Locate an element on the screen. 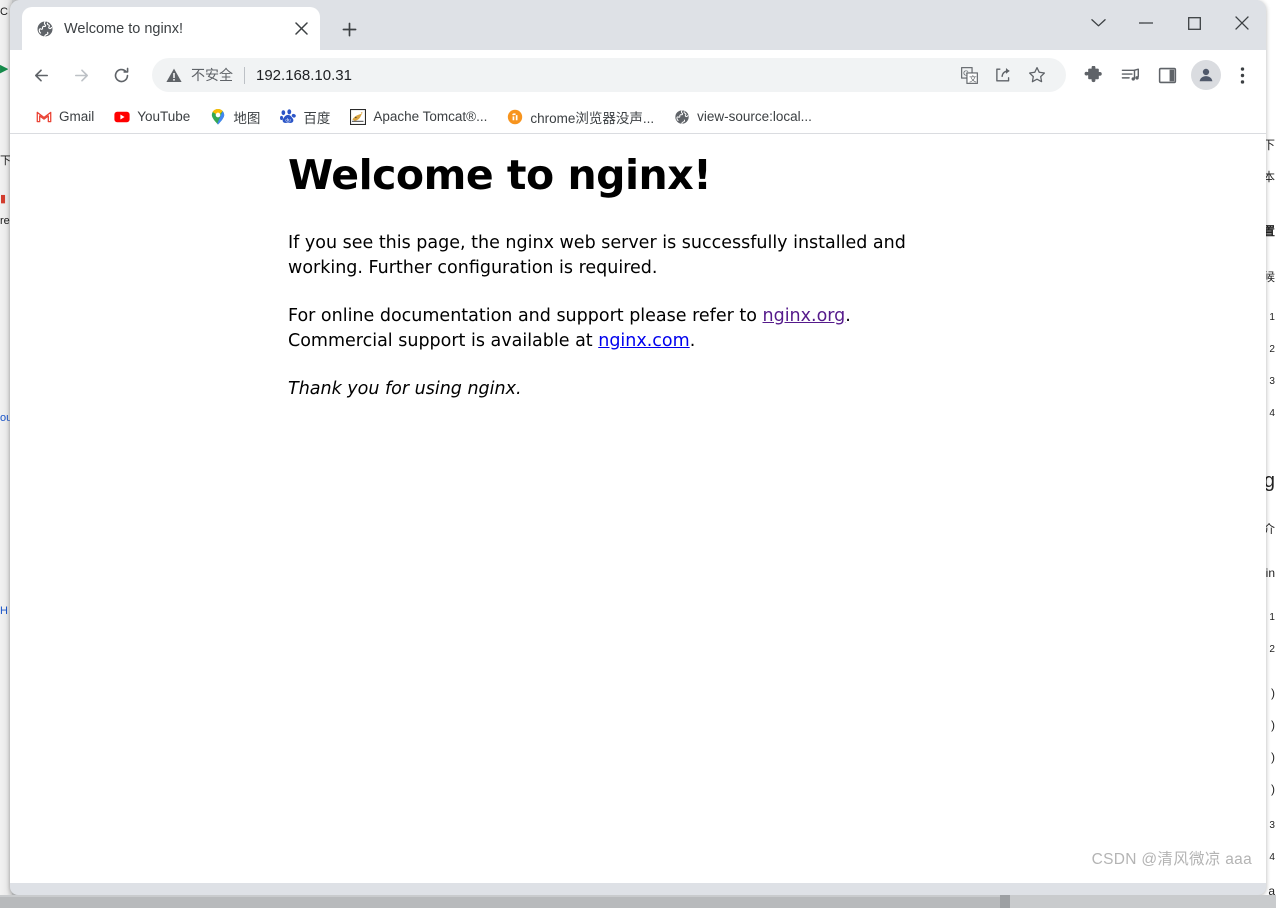  close-icon is located at coordinates (1242, 23).